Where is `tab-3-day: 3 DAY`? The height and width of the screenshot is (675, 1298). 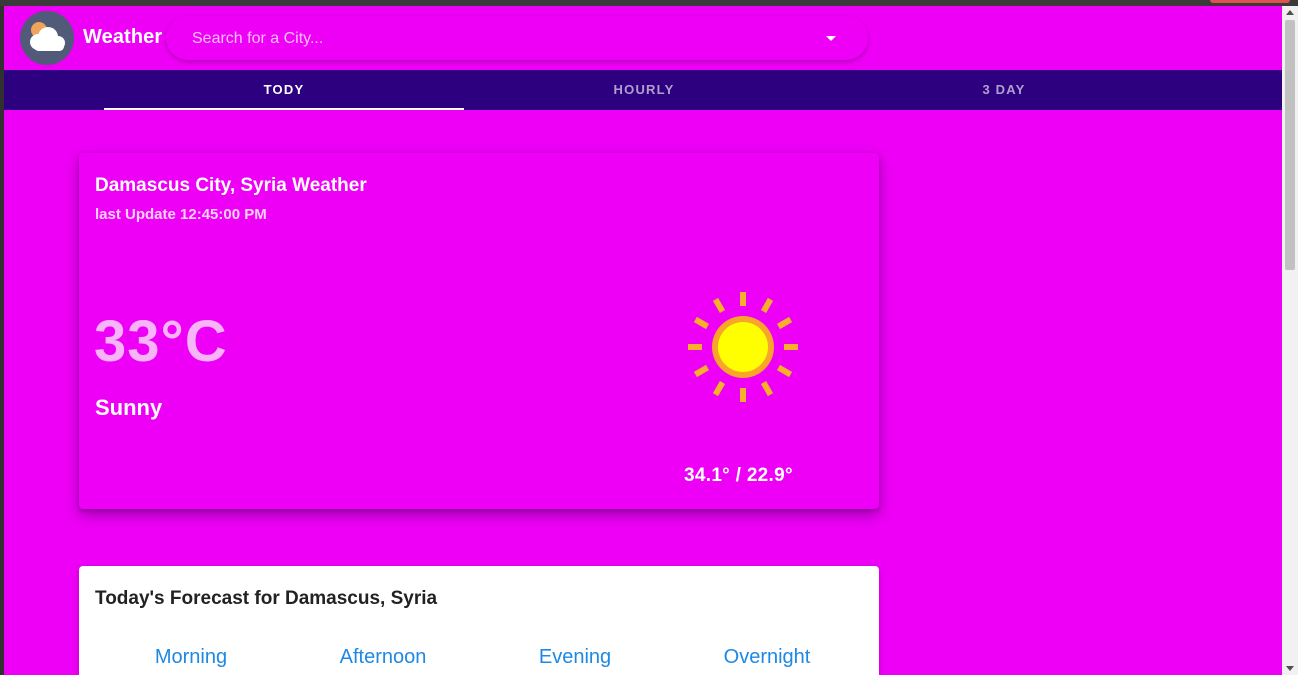 tab-3-day: 3 DAY is located at coordinates (1004, 90).